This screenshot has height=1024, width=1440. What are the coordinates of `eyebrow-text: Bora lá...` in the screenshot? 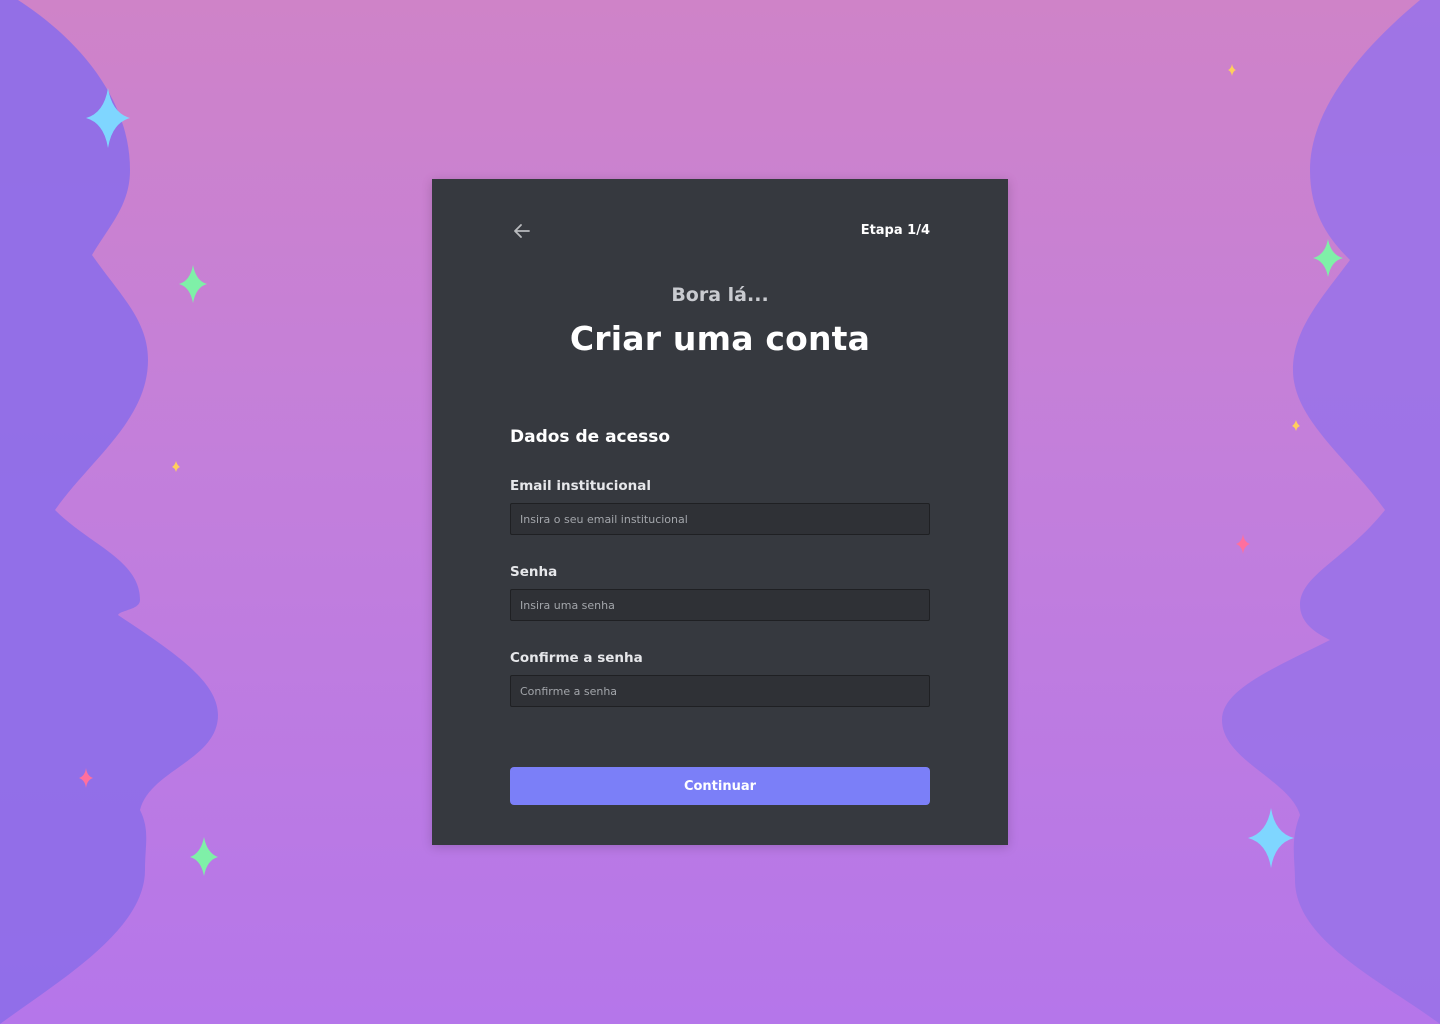 It's located at (720, 295).